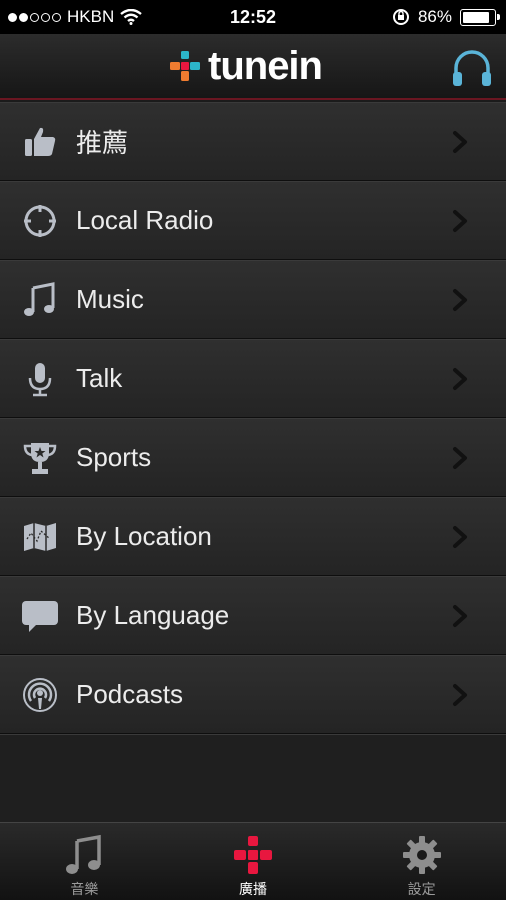  Describe the element at coordinates (472, 68) in the screenshot. I see `headphones-icon` at that location.